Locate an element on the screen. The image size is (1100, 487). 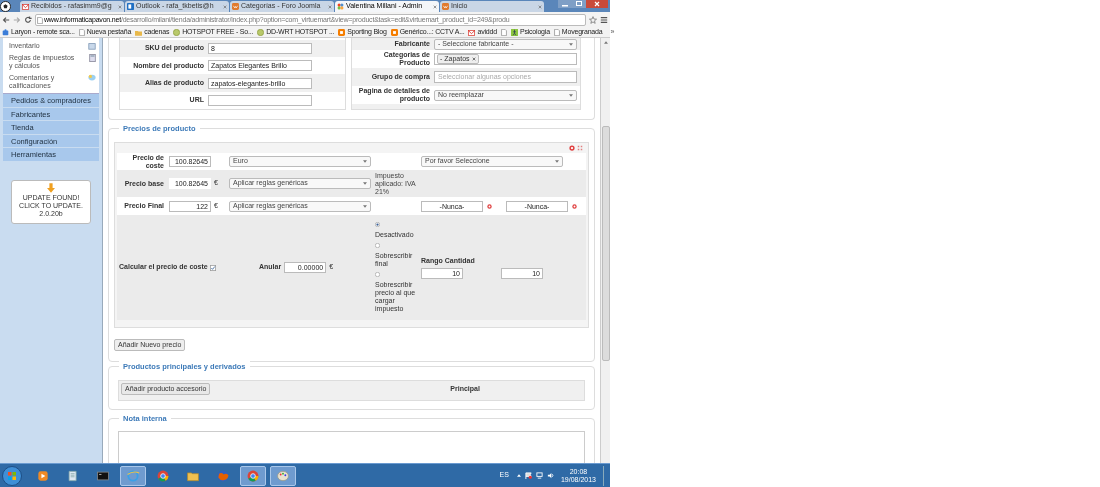
globe-e-icon is located at coordinates (133, 475).